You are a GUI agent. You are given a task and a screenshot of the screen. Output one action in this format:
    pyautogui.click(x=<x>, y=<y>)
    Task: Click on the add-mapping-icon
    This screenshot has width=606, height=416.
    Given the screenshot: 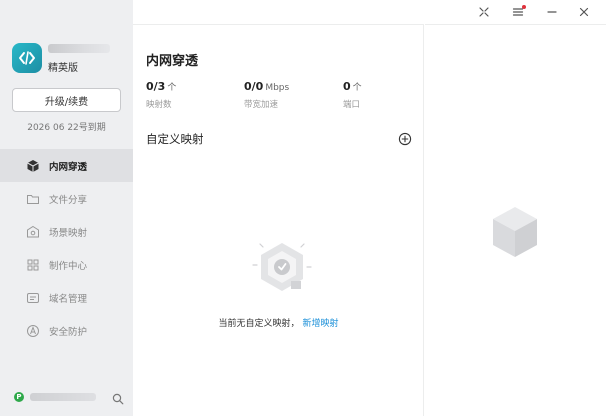 What is the action you would take?
    pyautogui.click(x=405, y=138)
    